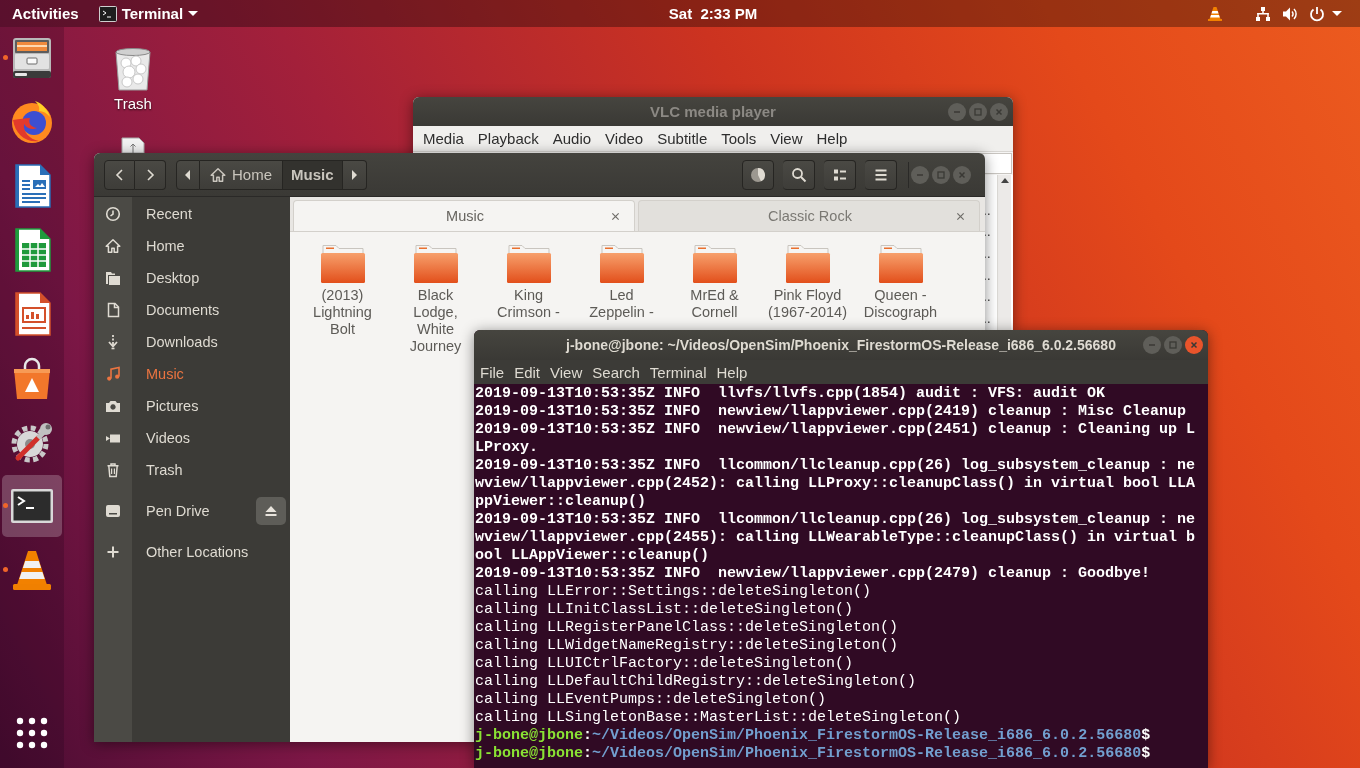 This screenshot has width=1360, height=768. Describe the element at coordinates (616, 372) in the screenshot. I see `menu-item: Search` at that location.